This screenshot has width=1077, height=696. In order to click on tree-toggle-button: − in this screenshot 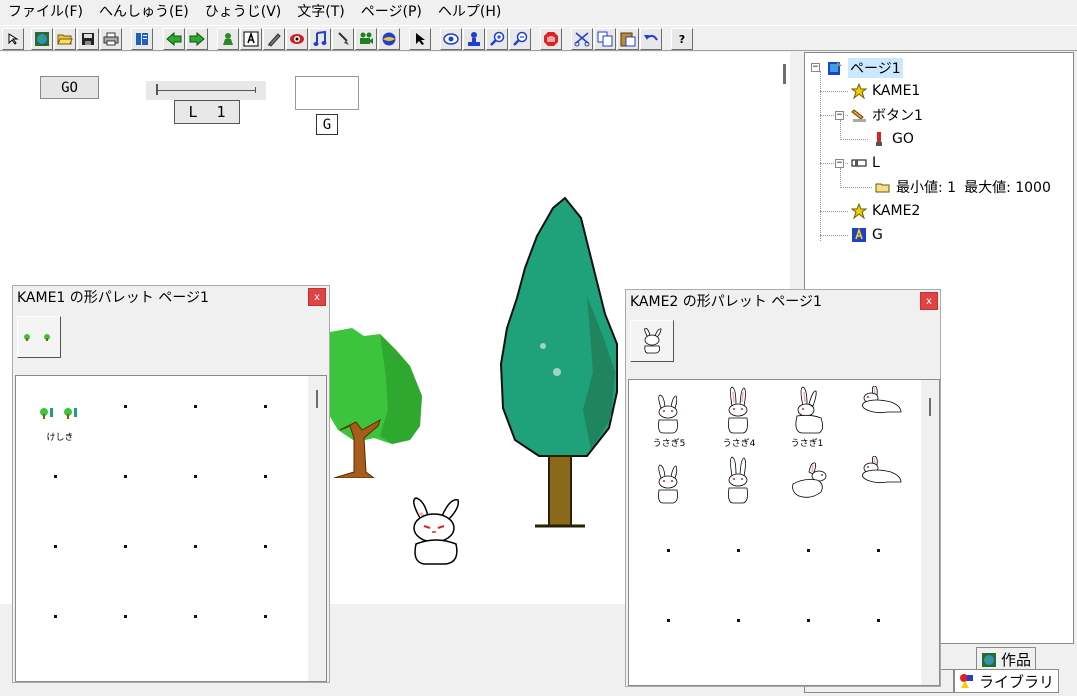, I will do `click(839, 115)`.